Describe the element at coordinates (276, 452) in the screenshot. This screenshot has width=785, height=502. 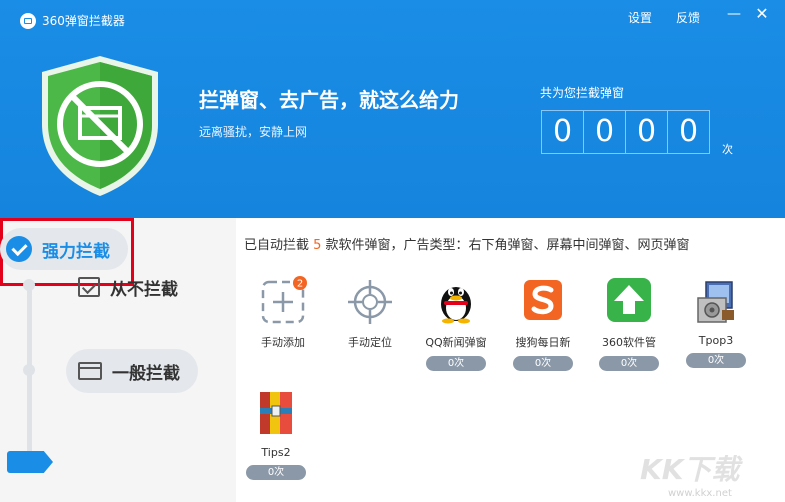
I see `app-name: Tips2` at that location.